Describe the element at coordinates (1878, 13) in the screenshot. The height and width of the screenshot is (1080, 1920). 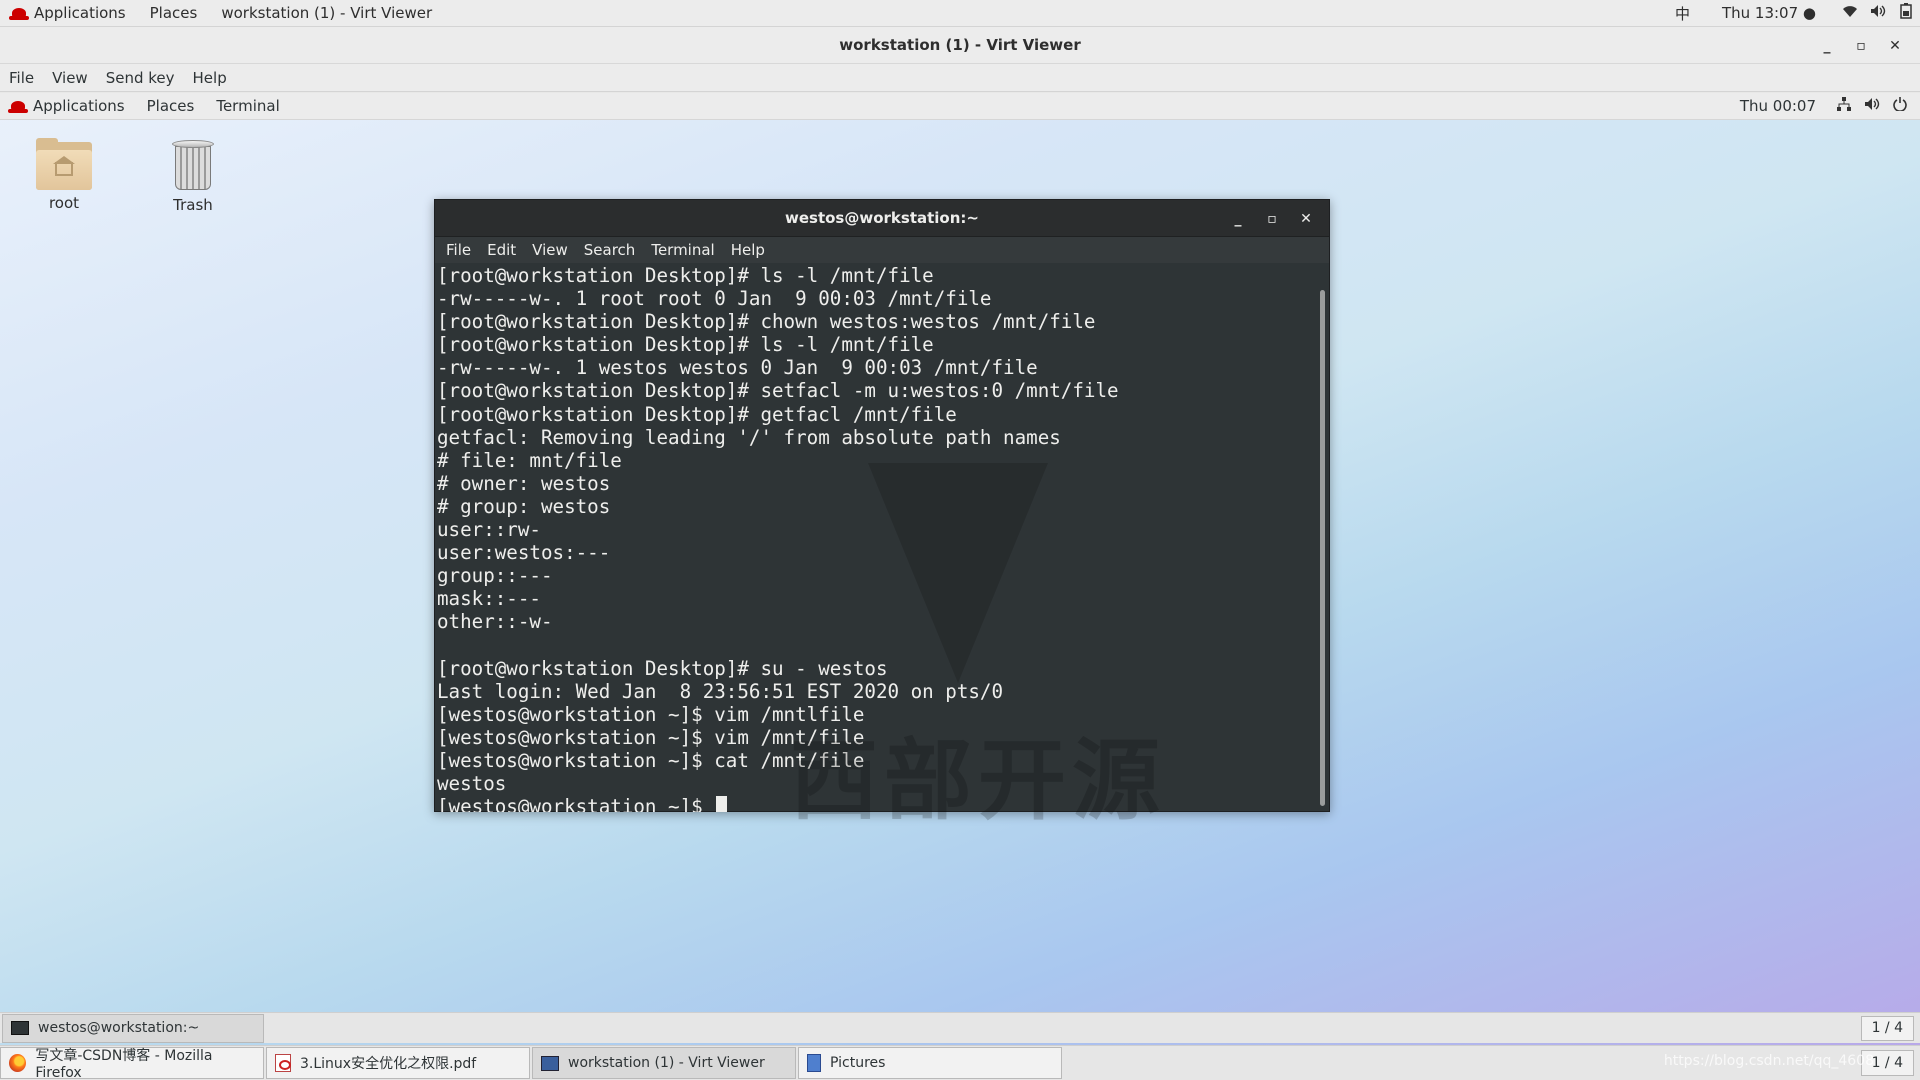
I see `volume-icon` at that location.